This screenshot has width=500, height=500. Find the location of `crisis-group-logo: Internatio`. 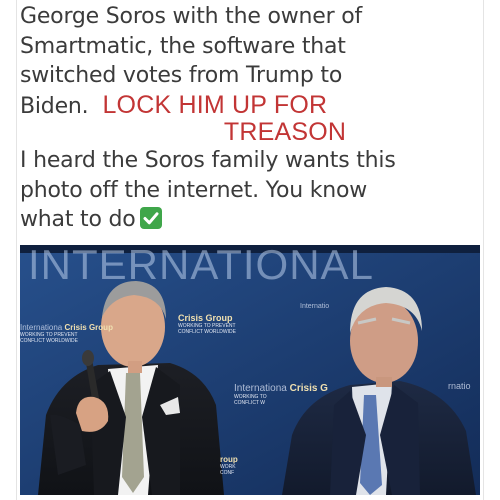

crisis-group-logo: Internatio is located at coordinates (315, 306).